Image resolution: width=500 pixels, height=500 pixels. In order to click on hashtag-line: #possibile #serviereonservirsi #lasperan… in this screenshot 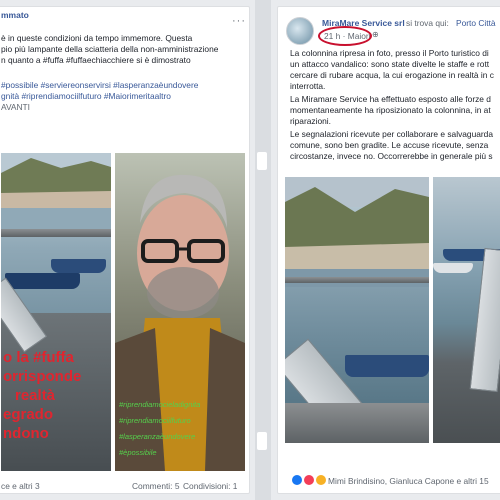, I will do `click(99, 85)`.